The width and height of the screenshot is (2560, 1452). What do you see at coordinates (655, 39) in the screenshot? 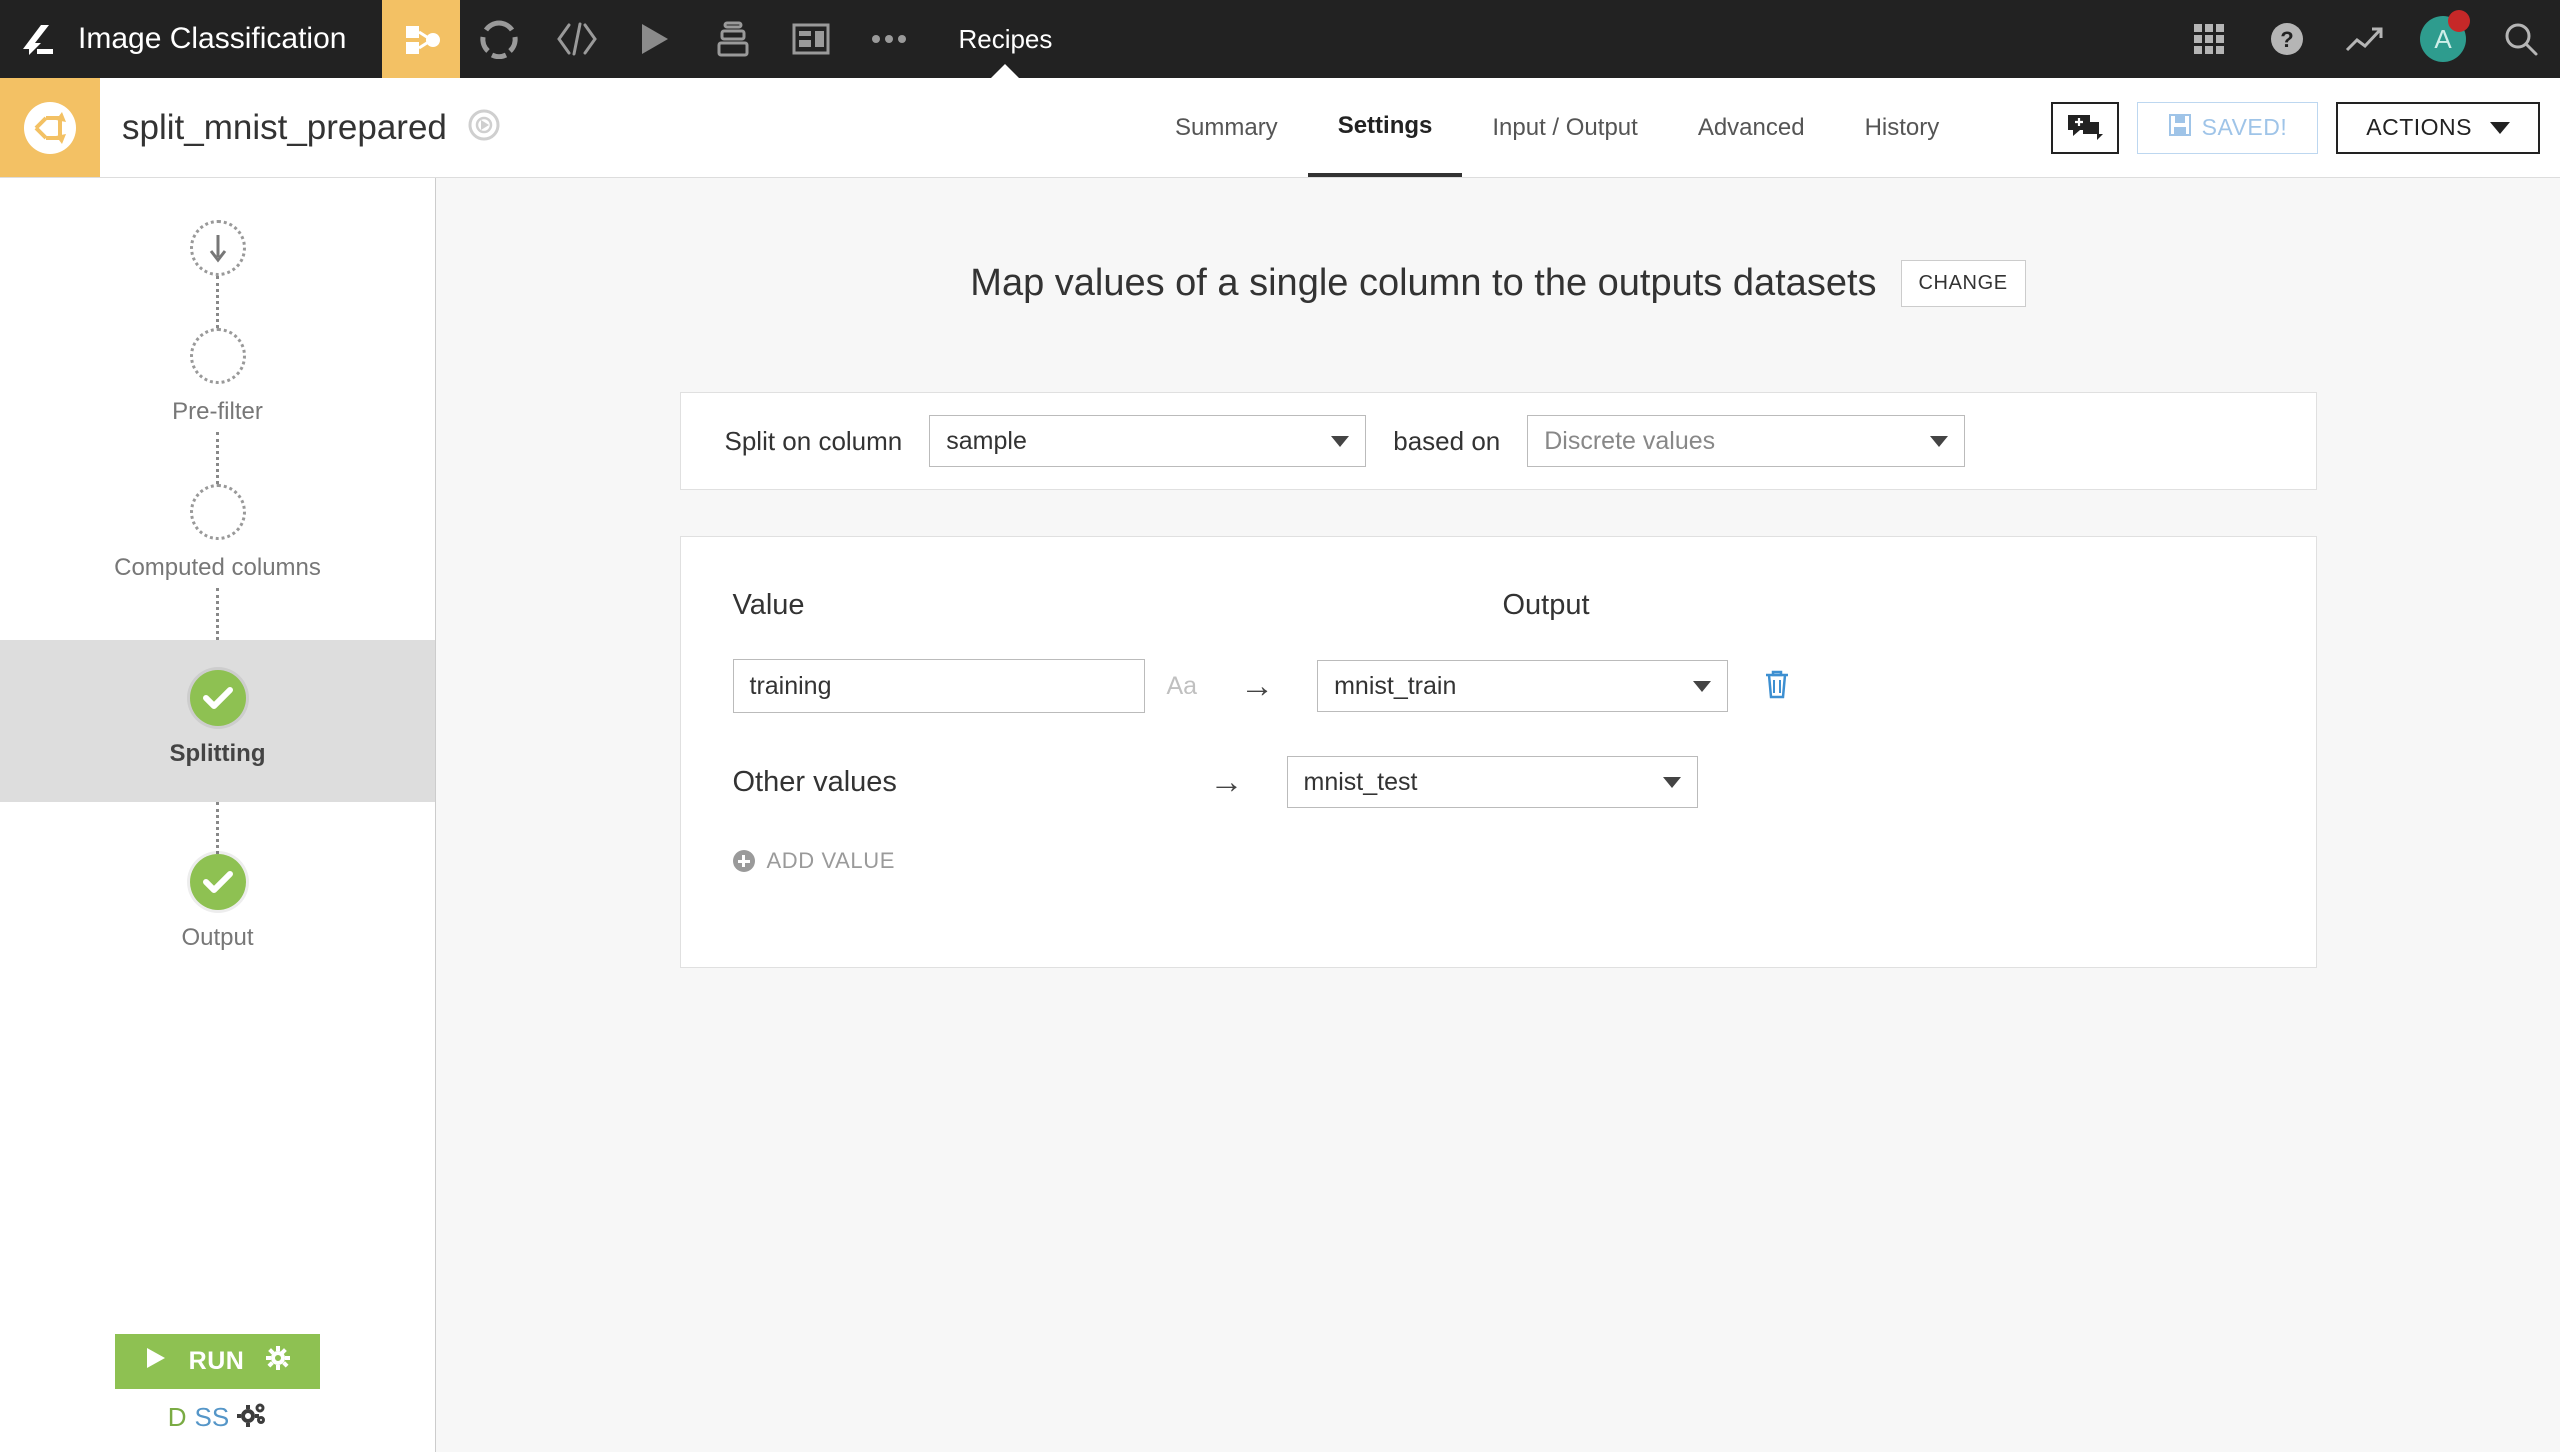
I see `run-play-icon` at bounding box center [655, 39].